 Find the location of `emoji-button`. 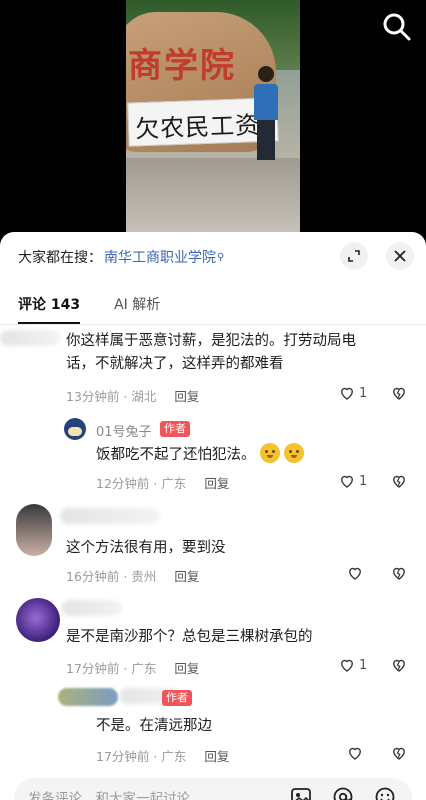

emoji-button is located at coordinates (385, 793).